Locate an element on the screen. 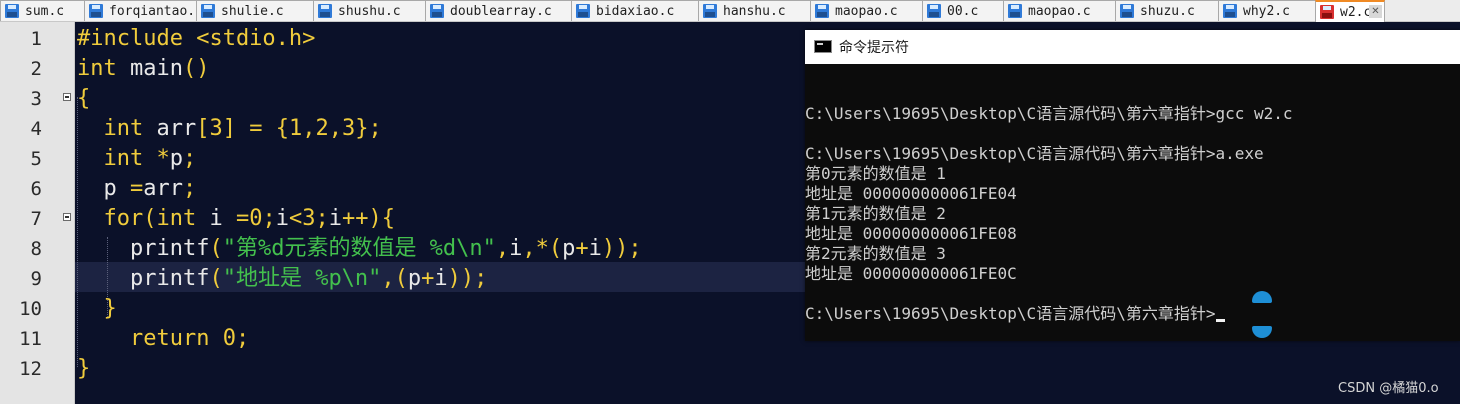 Image resolution: width=1460 pixels, height=404 pixels. cmd-line-text: 第0元素的数值是 1 is located at coordinates (875, 173).